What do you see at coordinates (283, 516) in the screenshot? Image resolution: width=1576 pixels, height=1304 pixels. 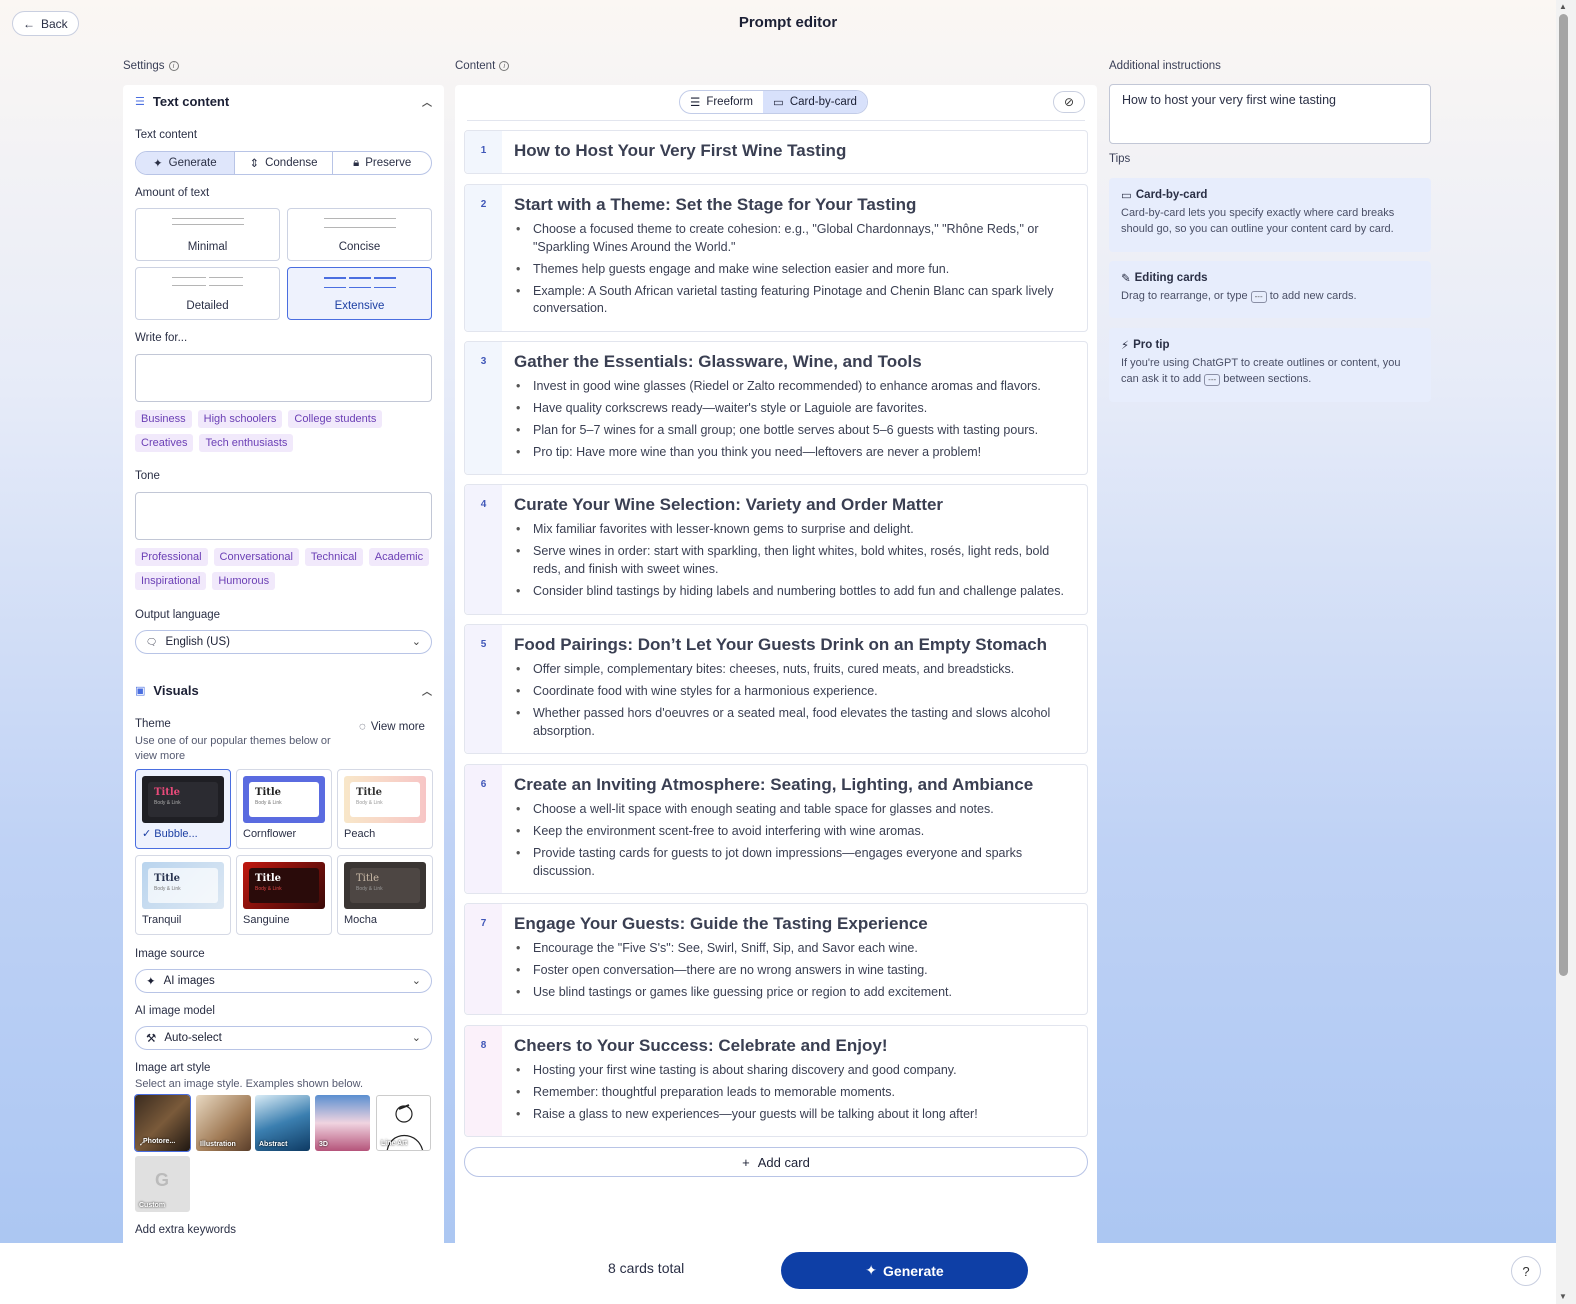 I see `tone-input` at bounding box center [283, 516].